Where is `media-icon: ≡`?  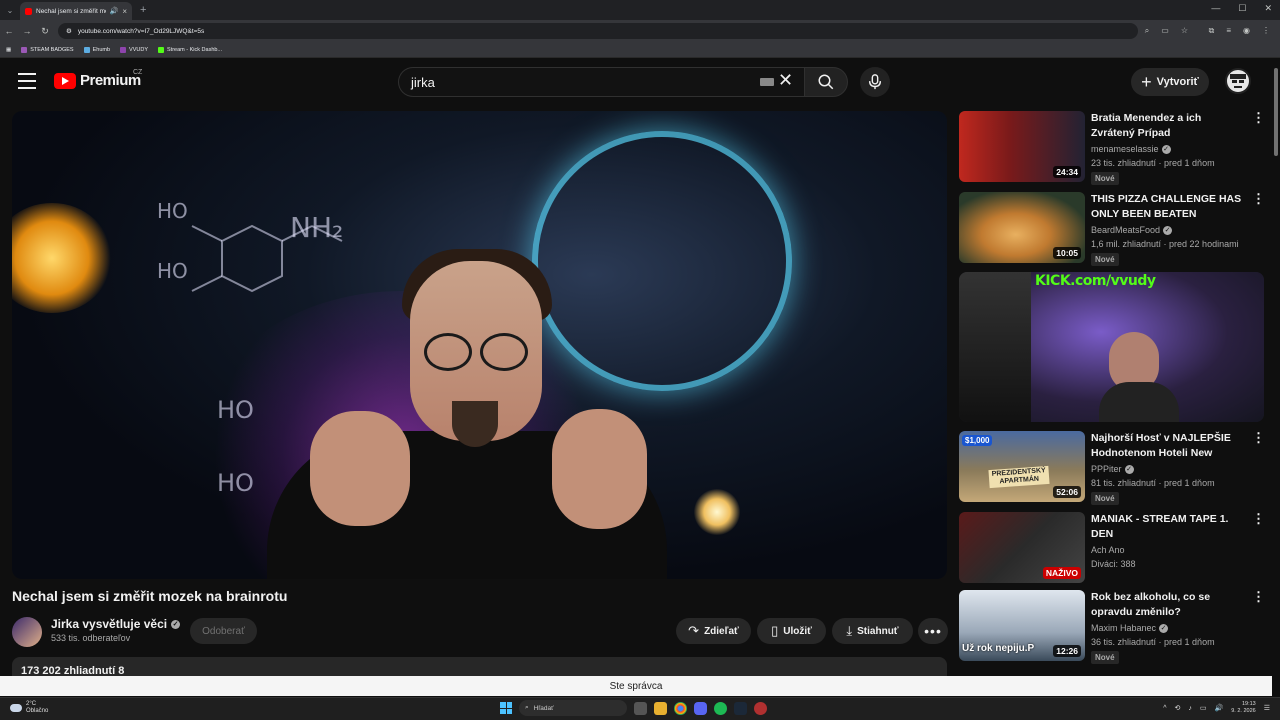
media-icon: ≡ is located at coordinates (1228, 31).